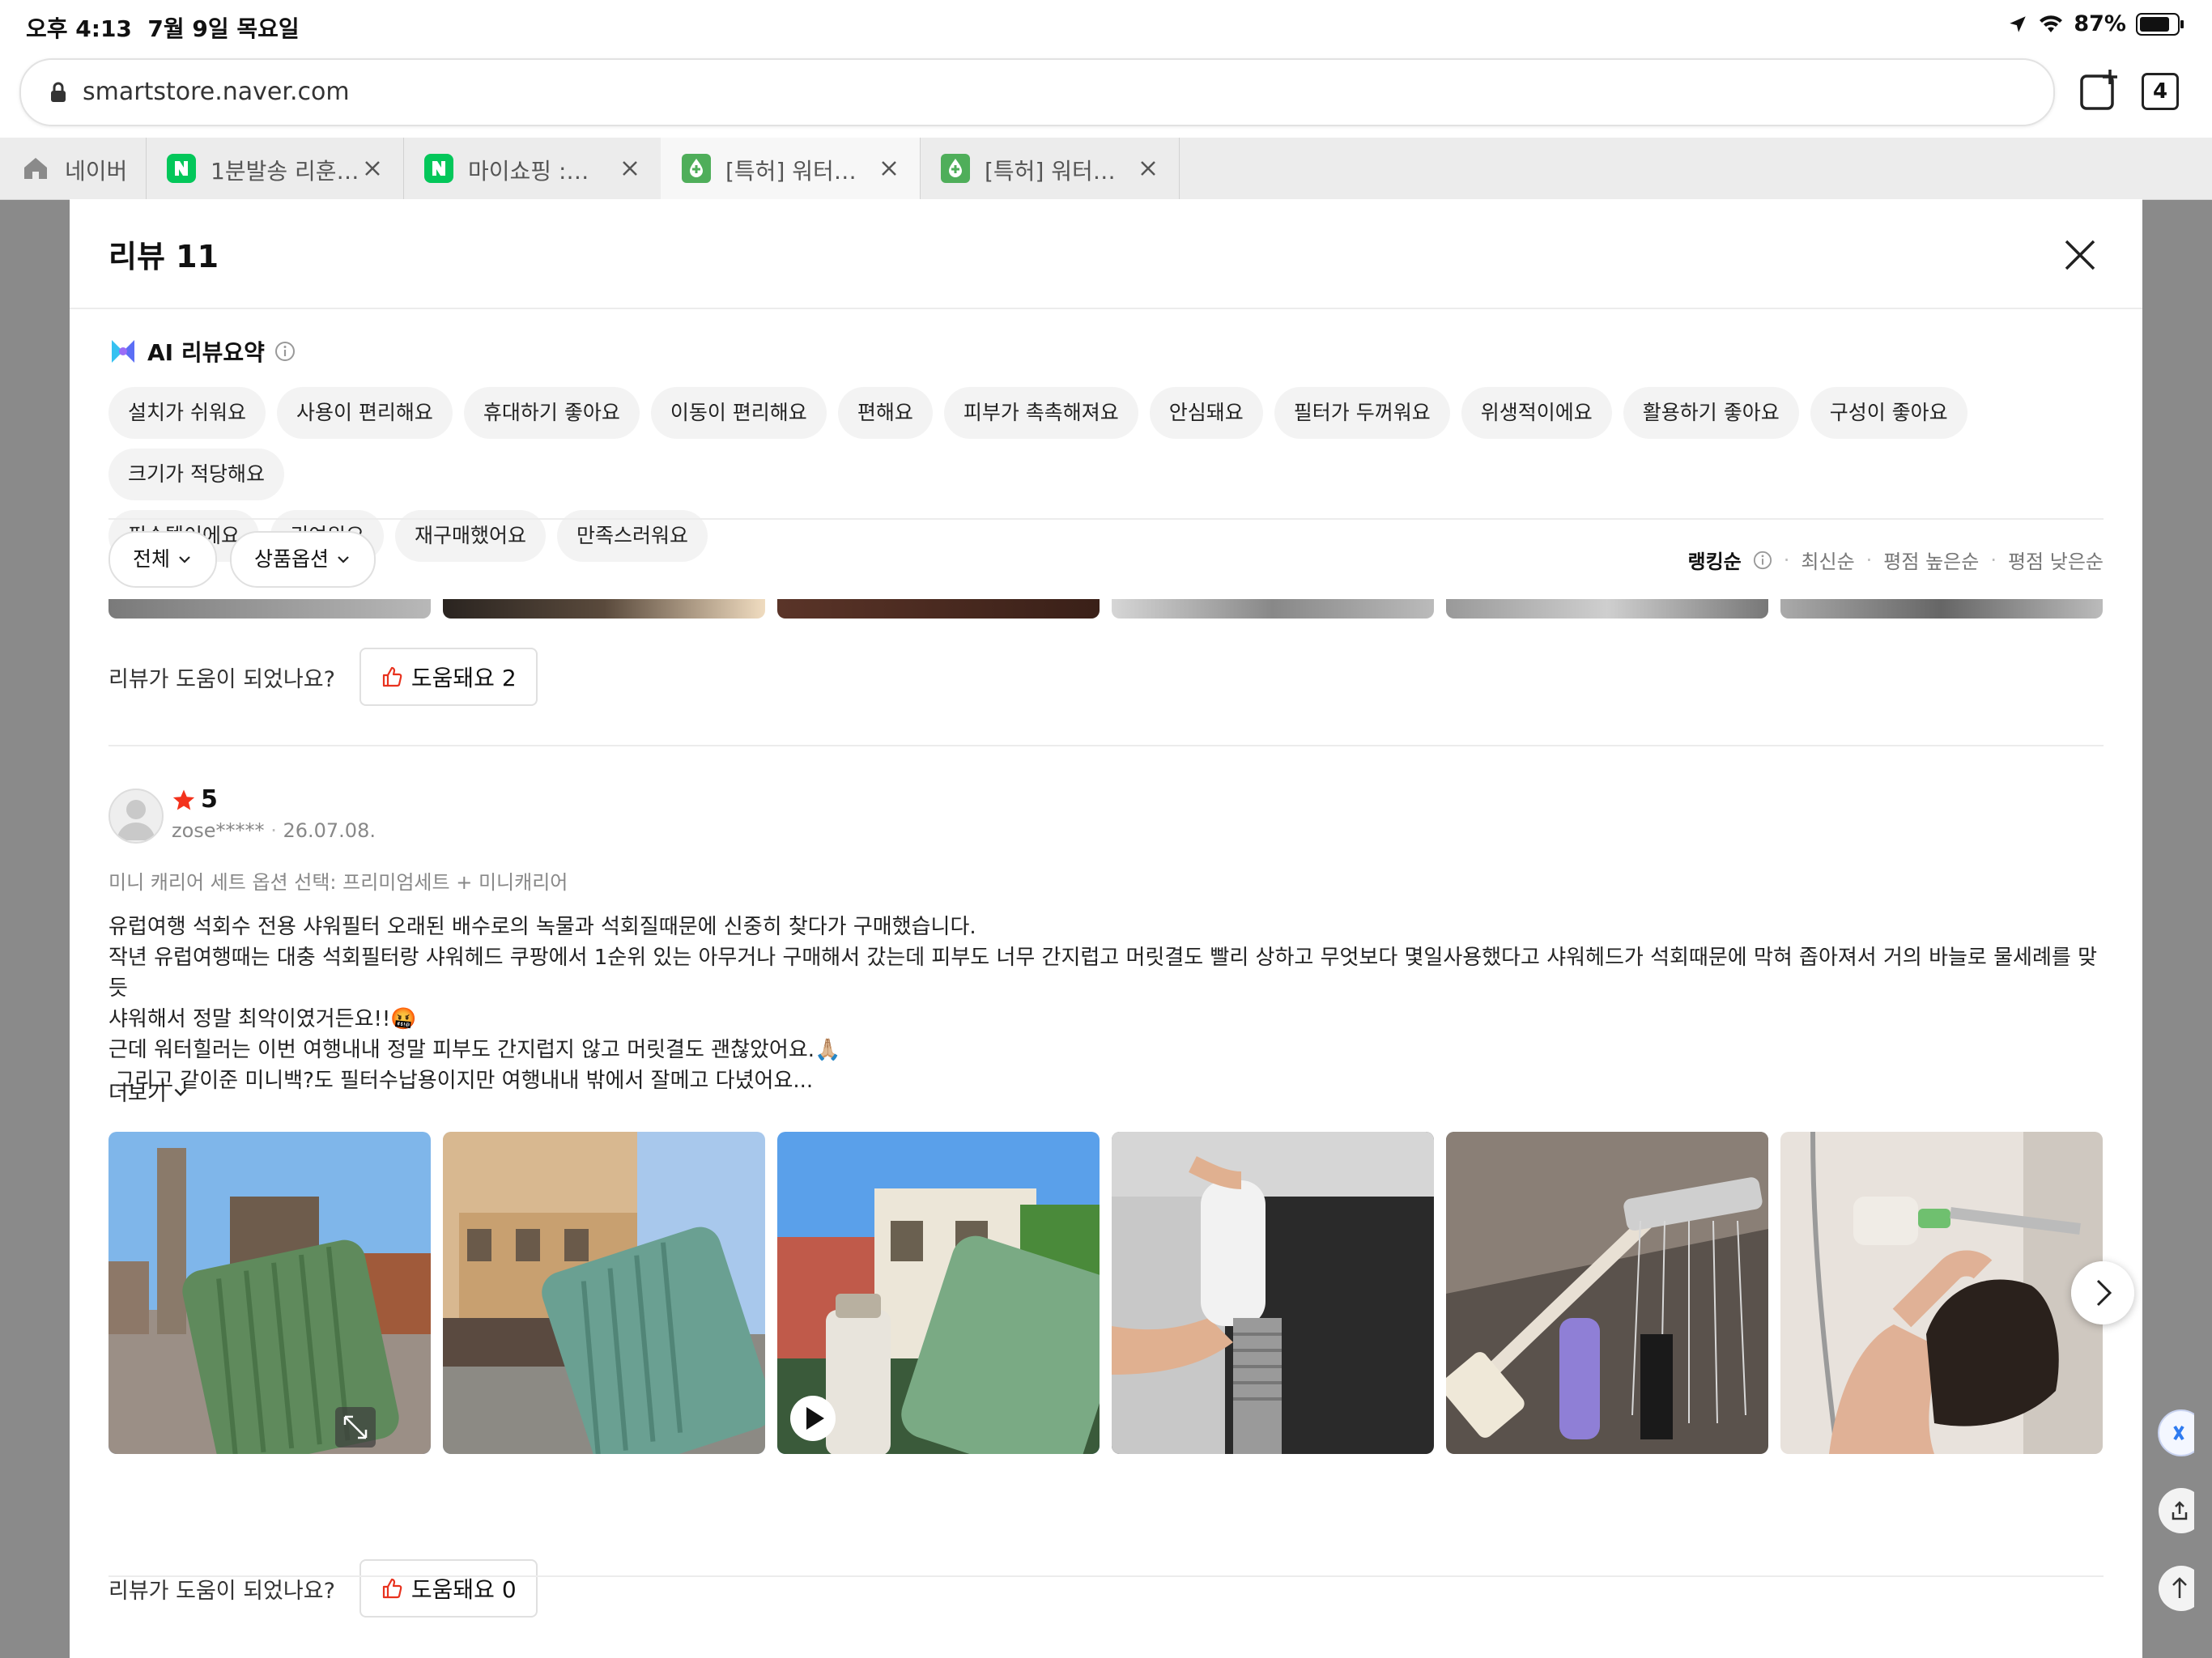  I want to click on keyword-chip: 사용이 편리해요, so click(364, 413).